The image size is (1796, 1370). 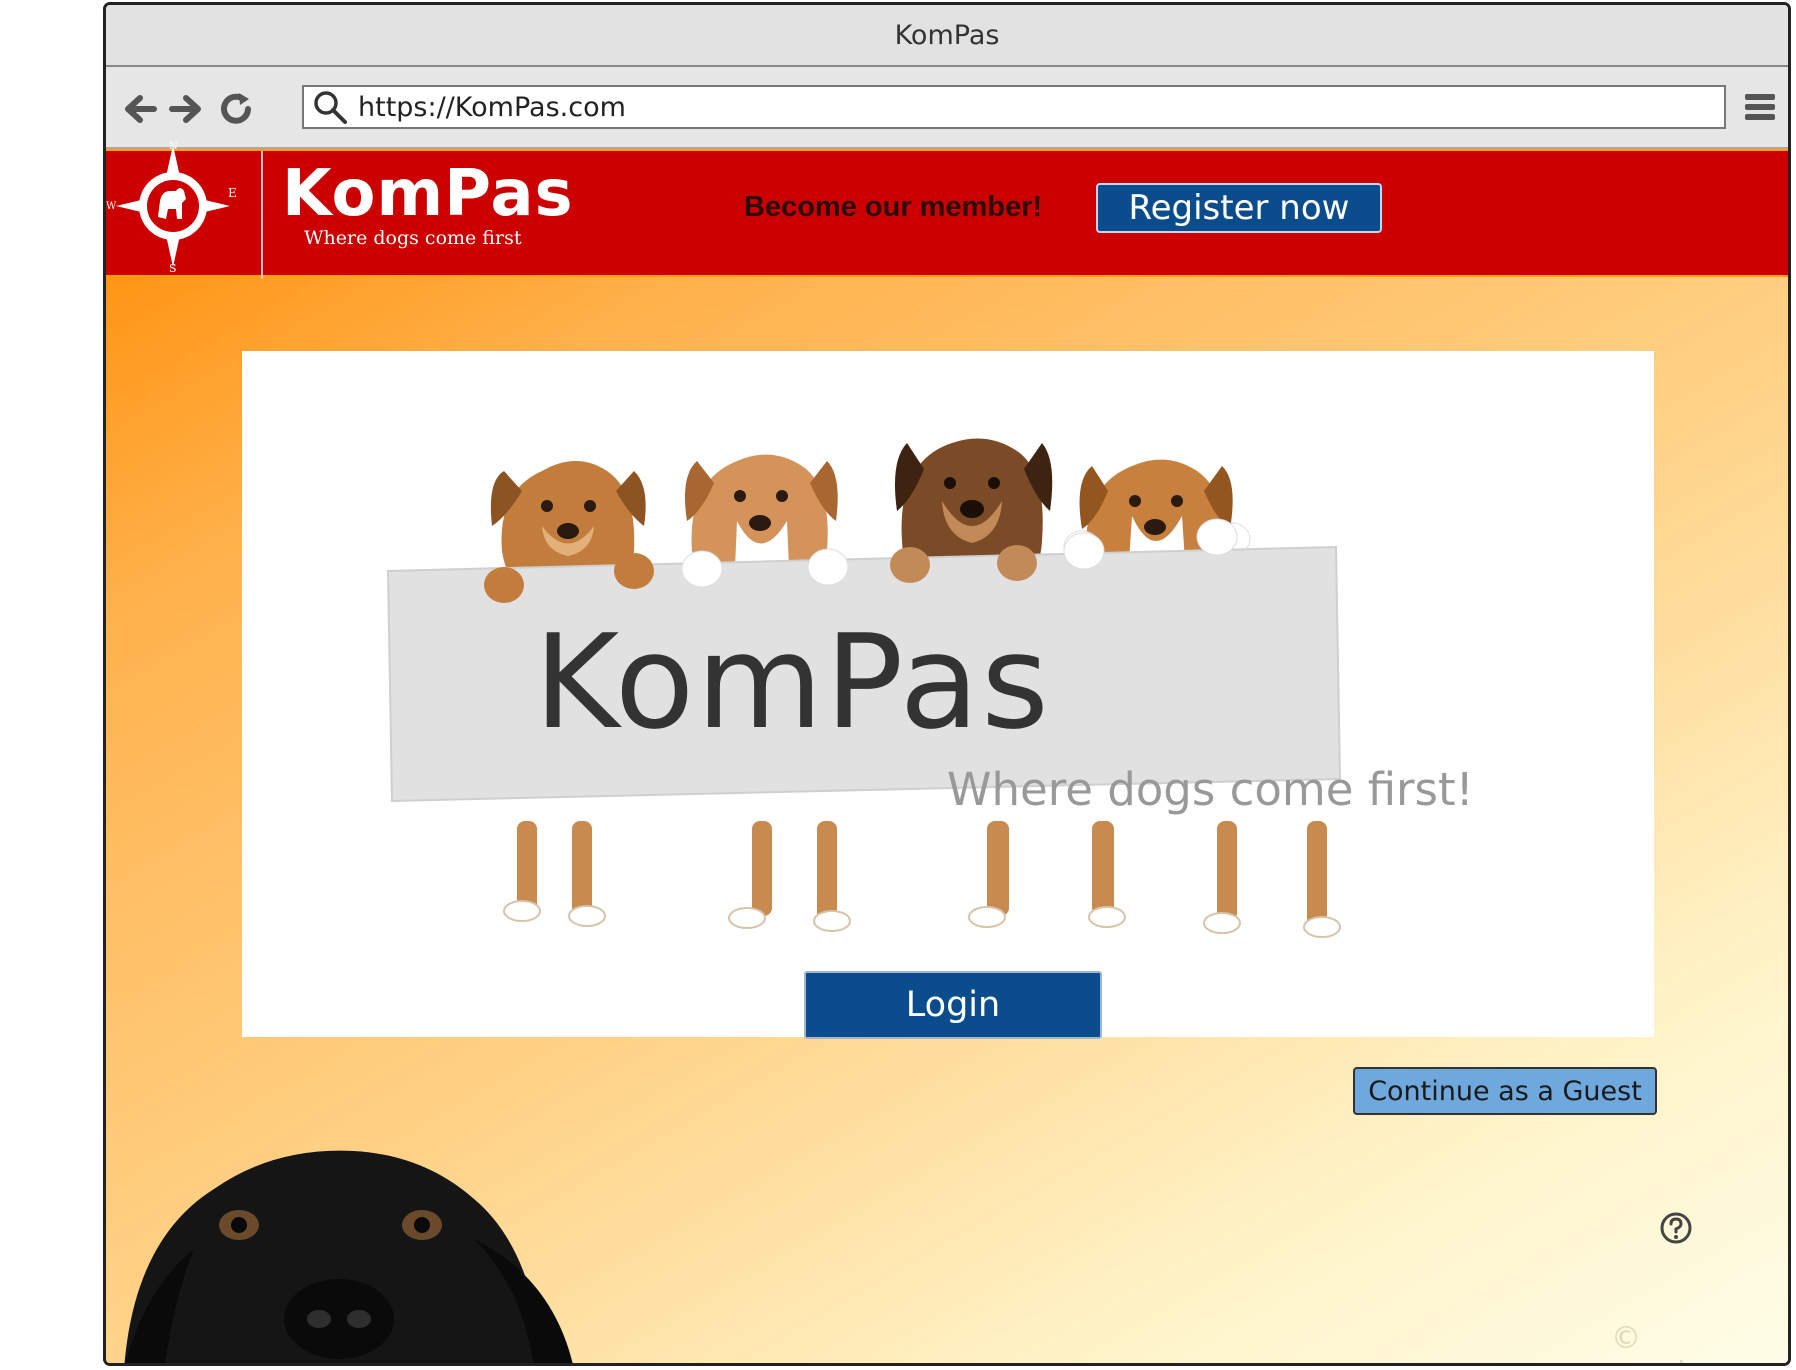 I want to click on question-circle-icon, so click(x=1676, y=1228).